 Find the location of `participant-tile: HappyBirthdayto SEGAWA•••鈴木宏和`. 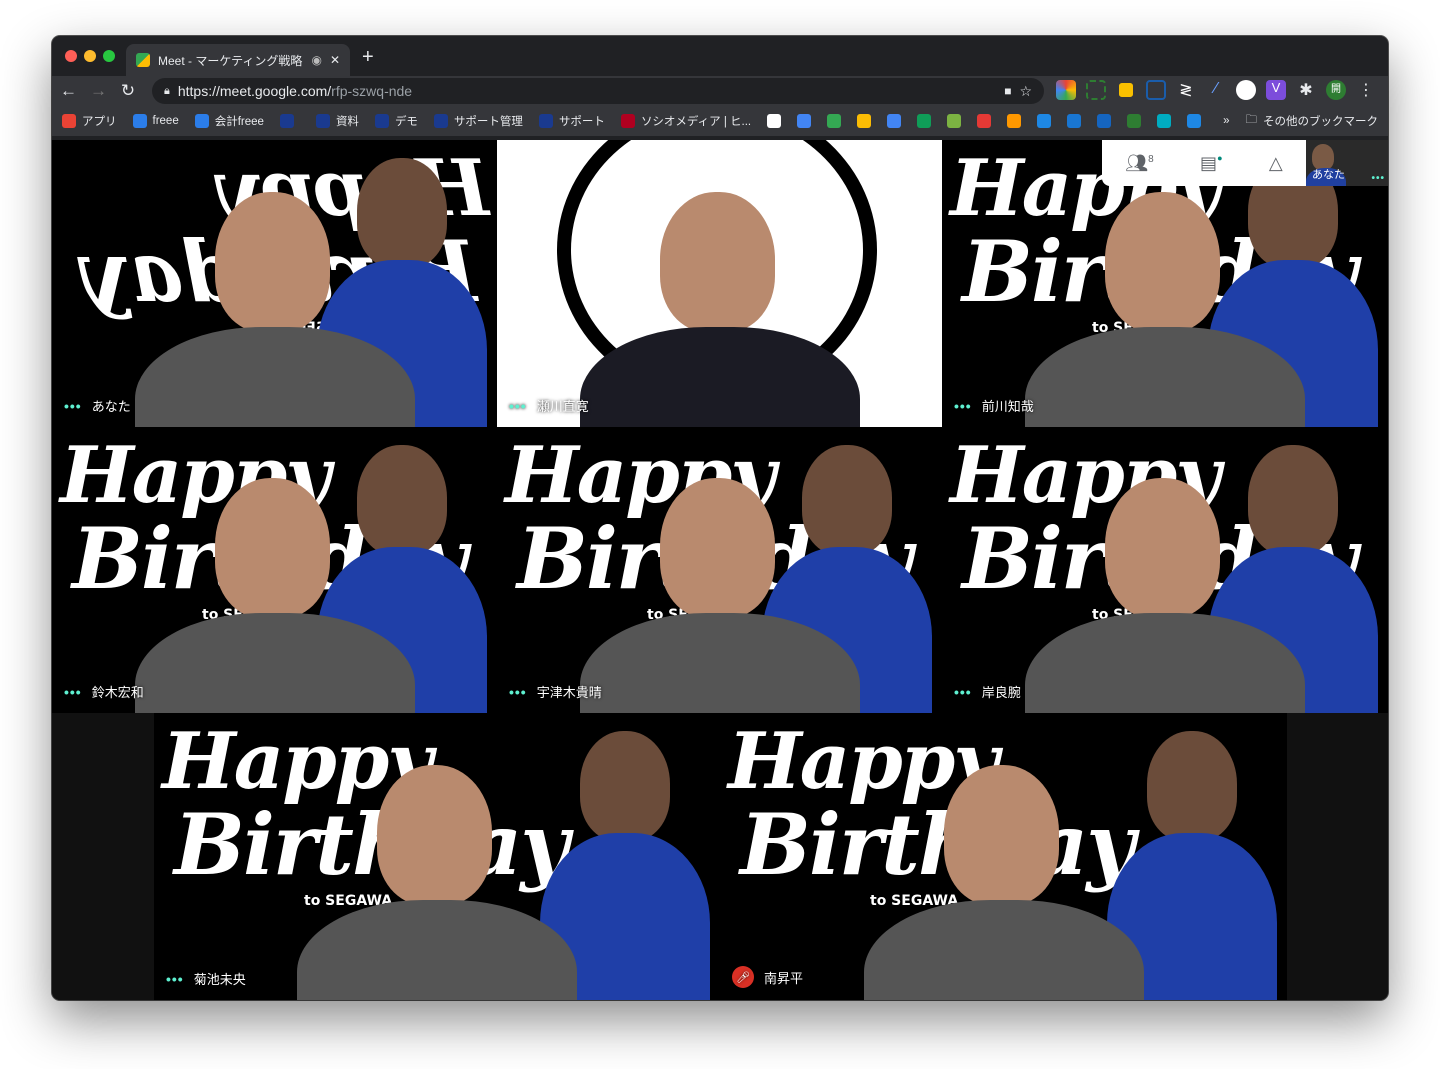

participant-tile: HappyBirthdayto SEGAWA•••鈴木宏和 is located at coordinates (274, 570).